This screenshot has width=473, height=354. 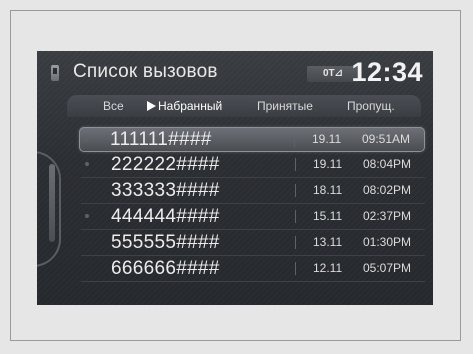 I want to click on tab-dialed-label: Набранный, so click(x=190, y=106).